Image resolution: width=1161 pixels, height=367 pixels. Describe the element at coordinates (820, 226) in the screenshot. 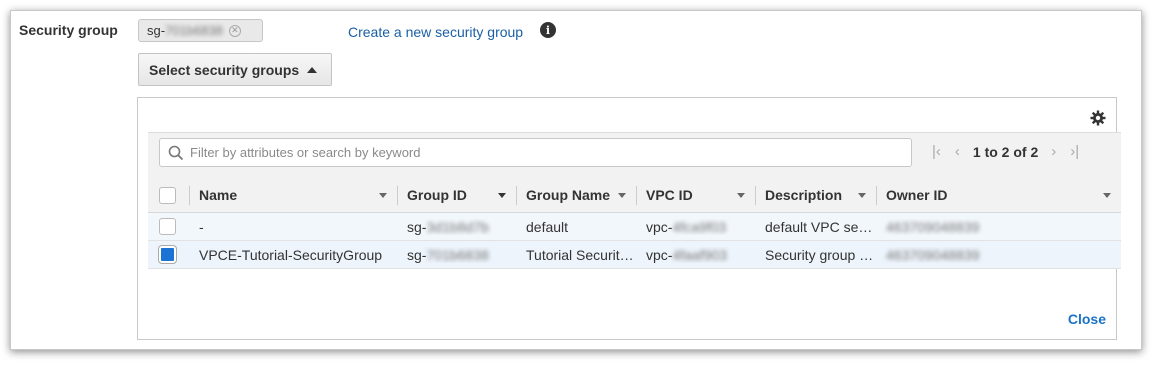

I see `cell-description: default VPC security group` at that location.